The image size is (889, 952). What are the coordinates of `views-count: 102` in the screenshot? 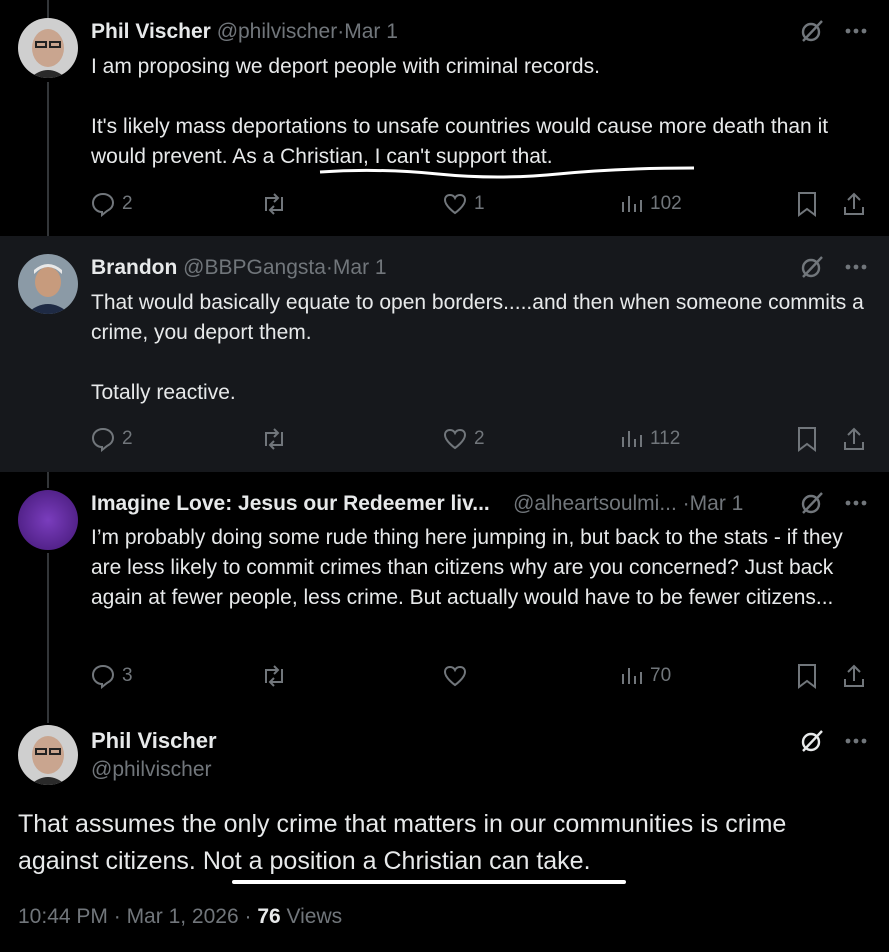 It's located at (666, 203).